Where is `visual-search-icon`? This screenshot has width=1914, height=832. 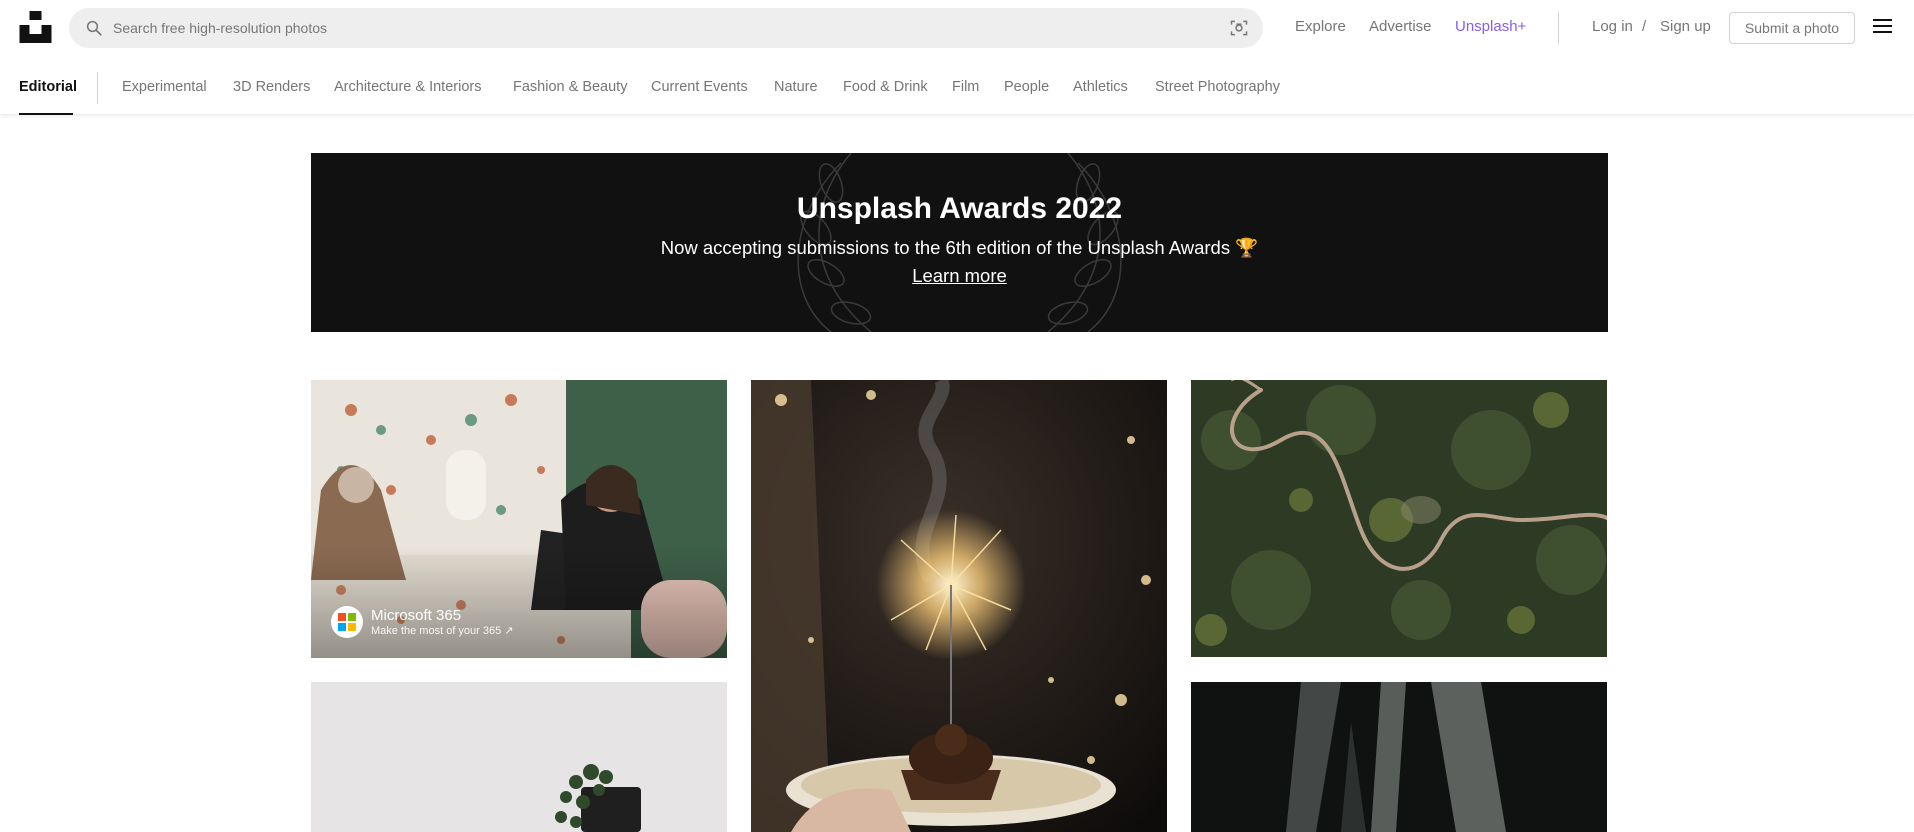 visual-search-icon is located at coordinates (1239, 28).